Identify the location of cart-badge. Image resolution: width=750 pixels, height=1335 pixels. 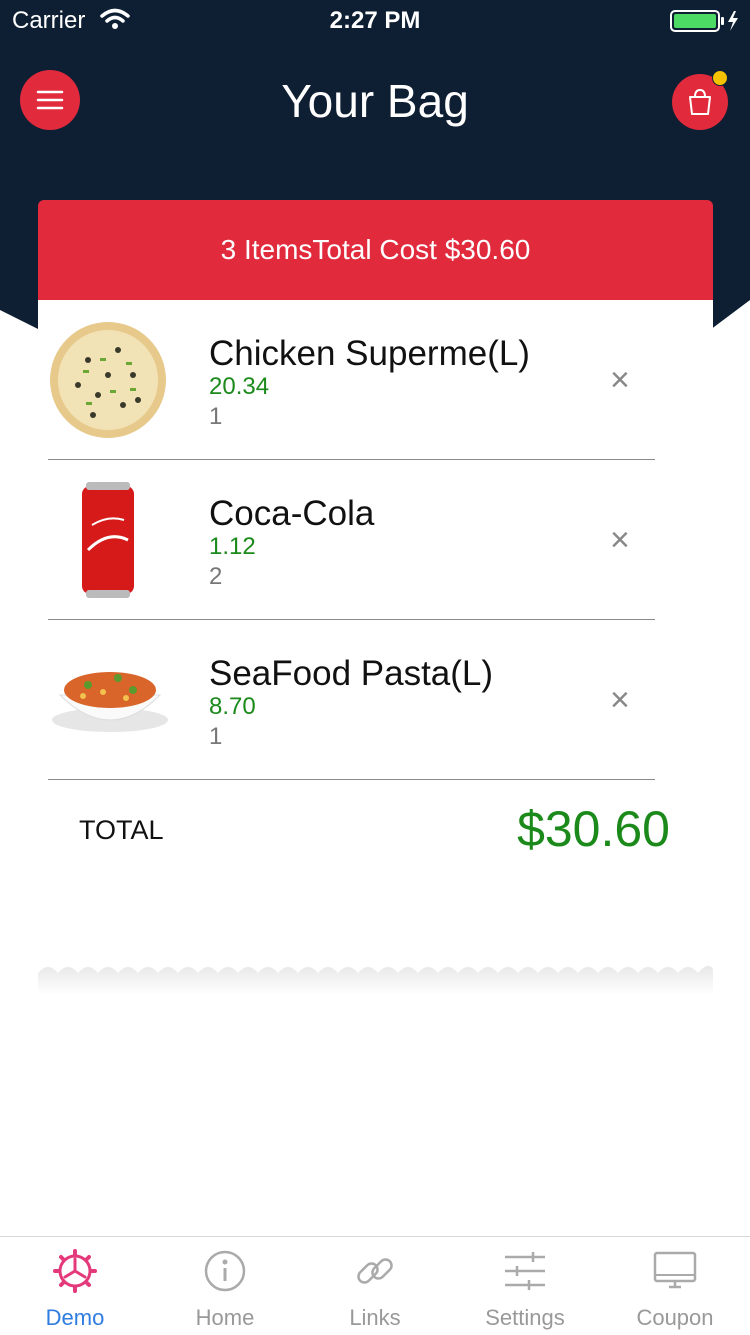
(720, 78).